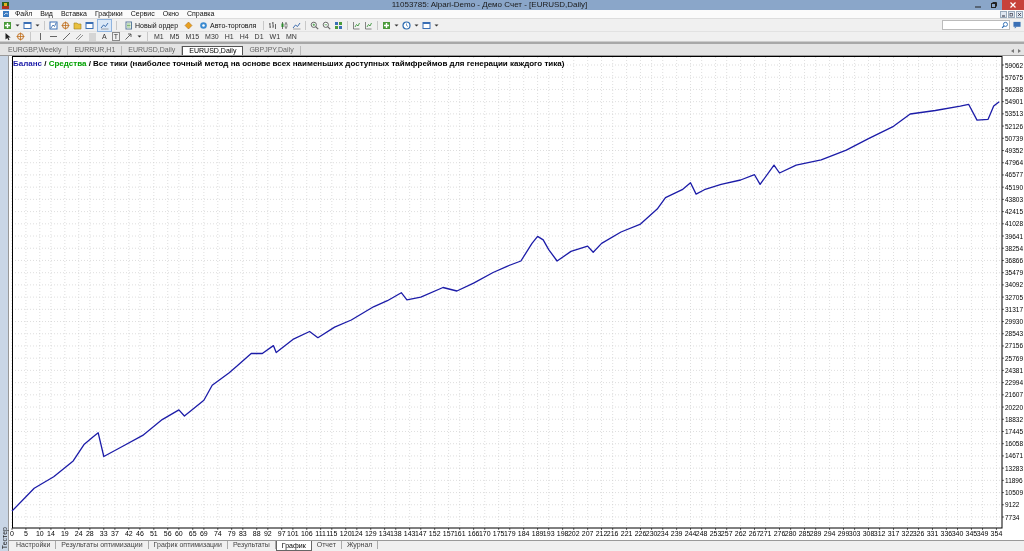 The height and width of the screenshot is (551, 1024). I want to click on line-chart-icon, so click(297, 25).